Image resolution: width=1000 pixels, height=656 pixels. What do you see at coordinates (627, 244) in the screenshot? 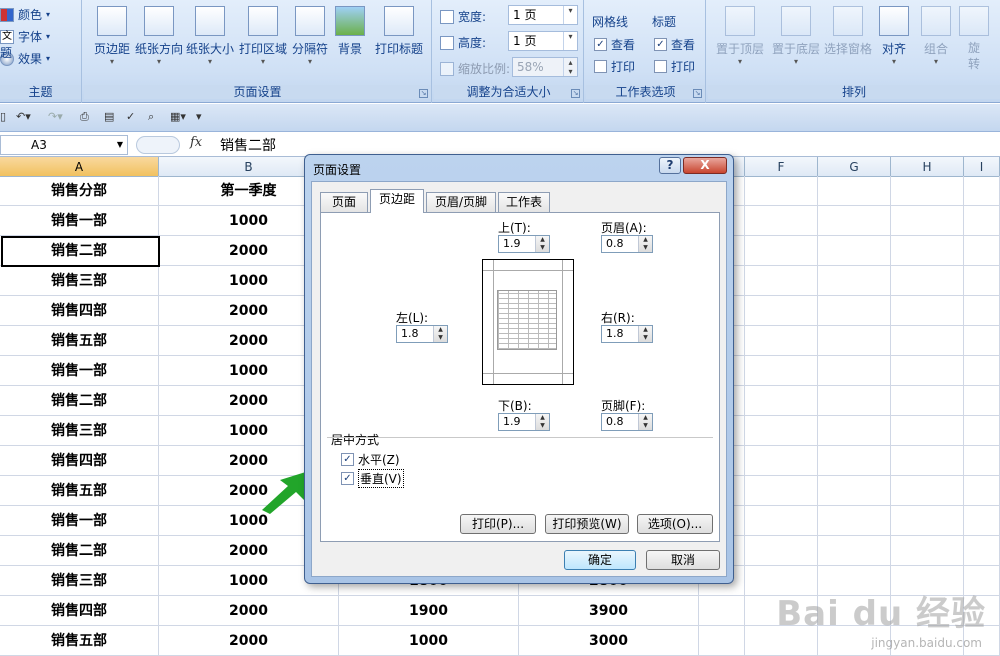
I see `header-margin-input: 0.8 ▲ ▼` at bounding box center [627, 244].